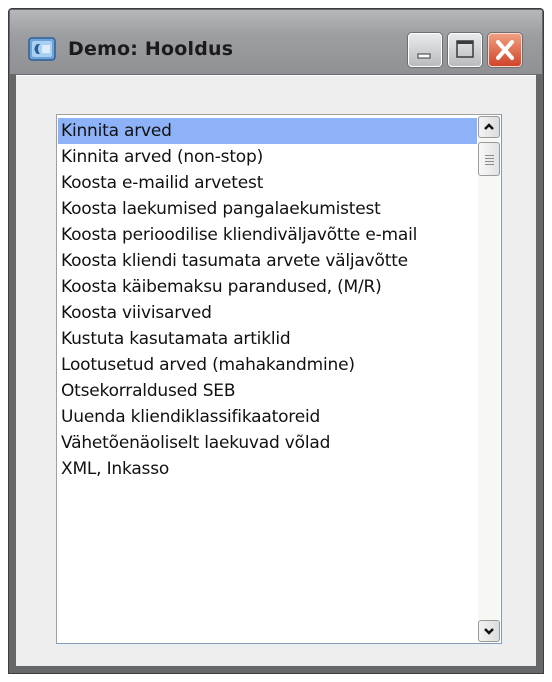 The width and height of the screenshot is (552, 682). I want to click on close-icon, so click(505, 50).